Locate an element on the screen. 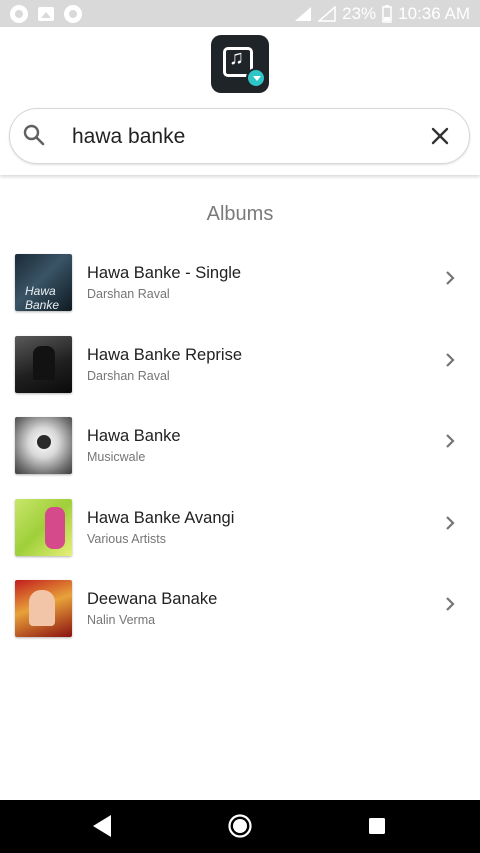 This screenshot has width=480, height=853. music-note-icon: ♫ is located at coordinates (236, 58).